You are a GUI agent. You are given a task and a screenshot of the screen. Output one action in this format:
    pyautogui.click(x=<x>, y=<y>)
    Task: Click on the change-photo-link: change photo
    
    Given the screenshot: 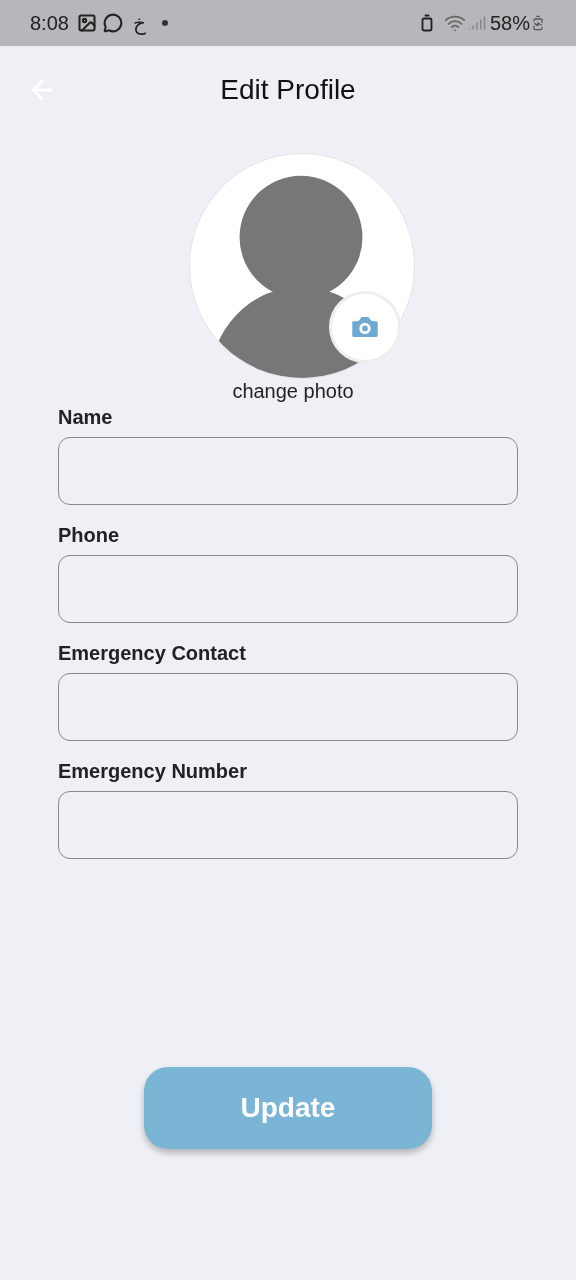 What is the action you would take?
    pyautogui.click(x=293, y=391)
    